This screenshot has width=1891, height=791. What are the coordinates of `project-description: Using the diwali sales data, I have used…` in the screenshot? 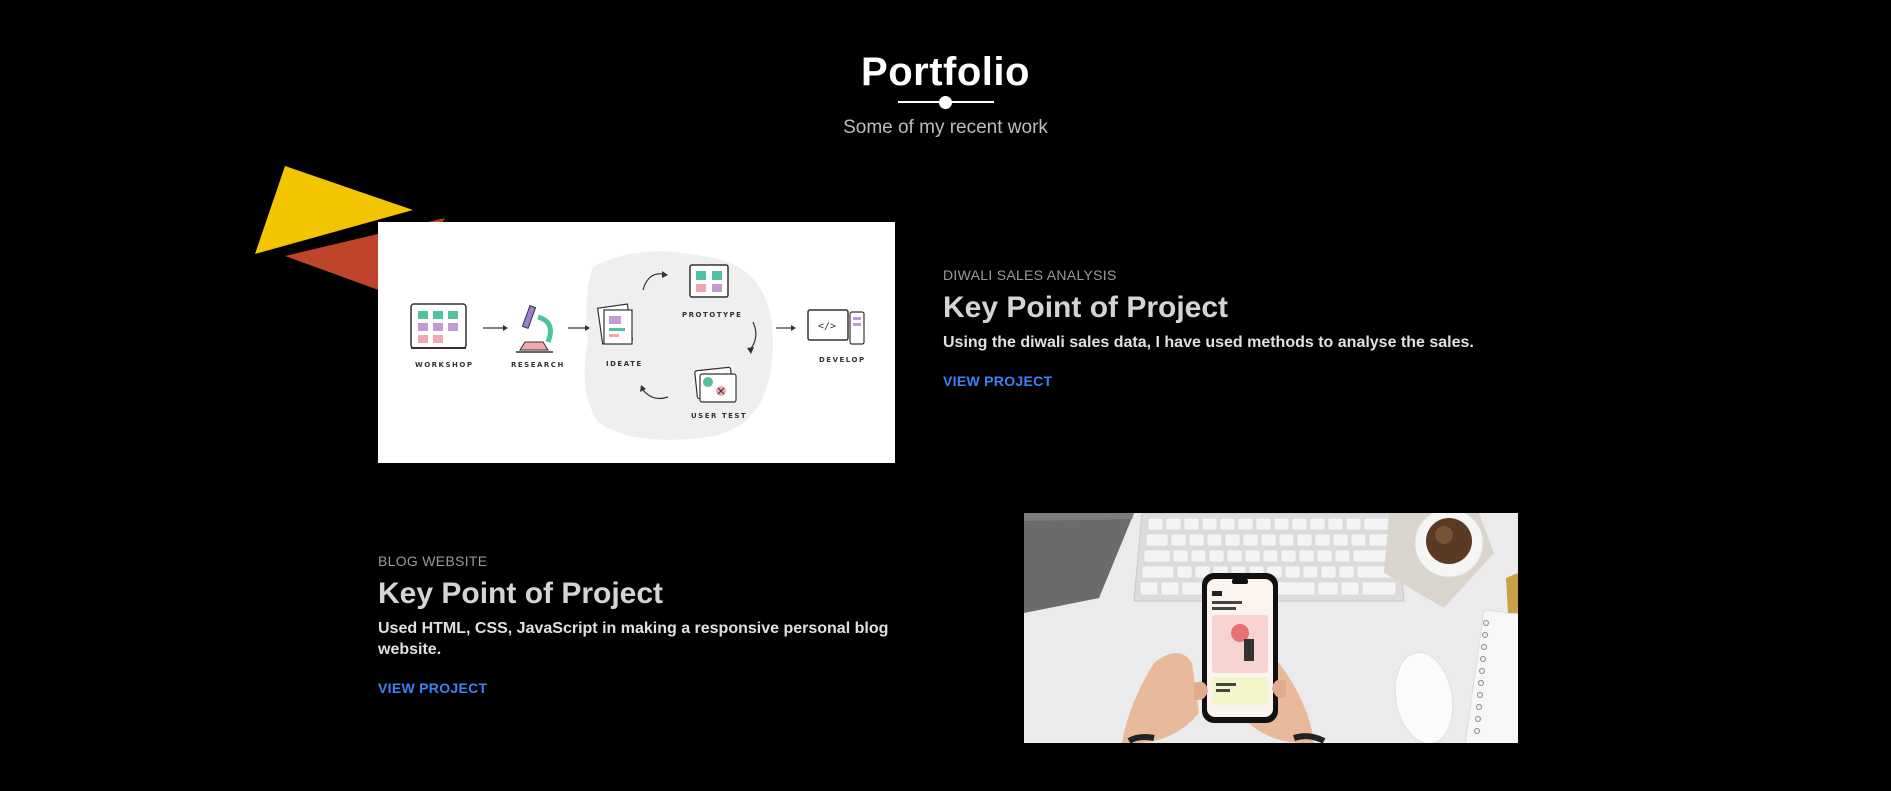 It's located at (1208, 342).